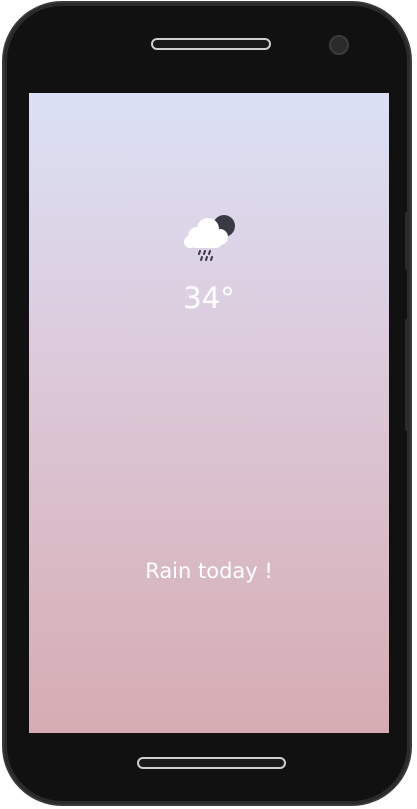 This screenshot has width=417, height=809. What do you see at coordinates (209, 237) in the screenshot?
I see `cloud-rain-moon-icon` at bounding box center [209, 237].